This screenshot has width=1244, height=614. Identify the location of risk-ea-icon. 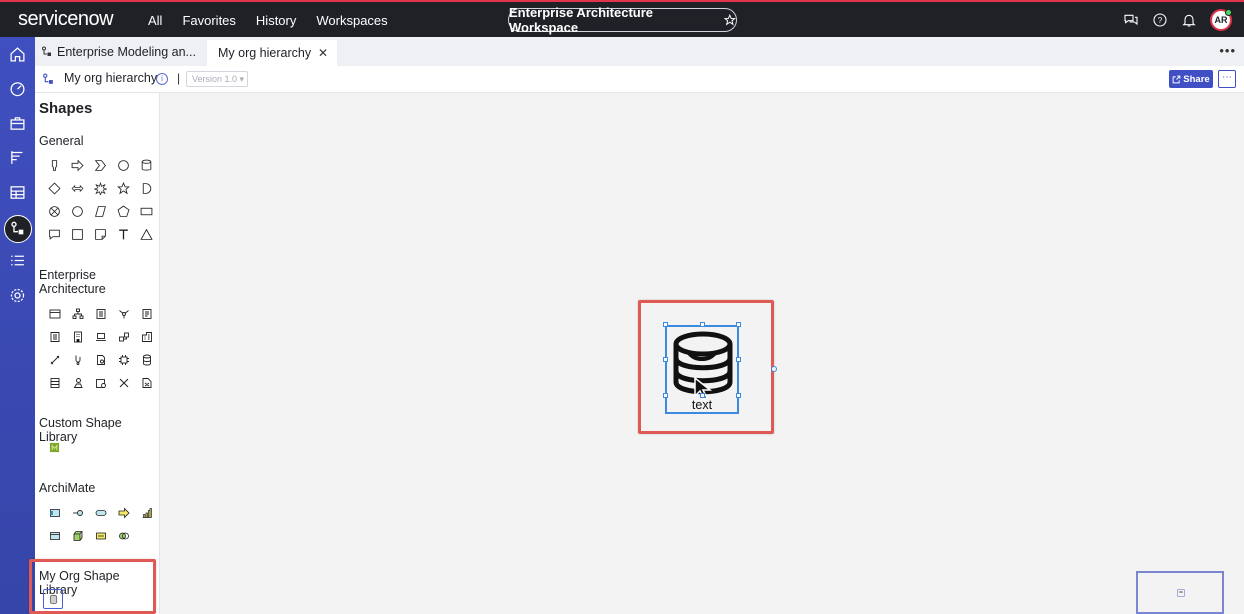
(146, 382).